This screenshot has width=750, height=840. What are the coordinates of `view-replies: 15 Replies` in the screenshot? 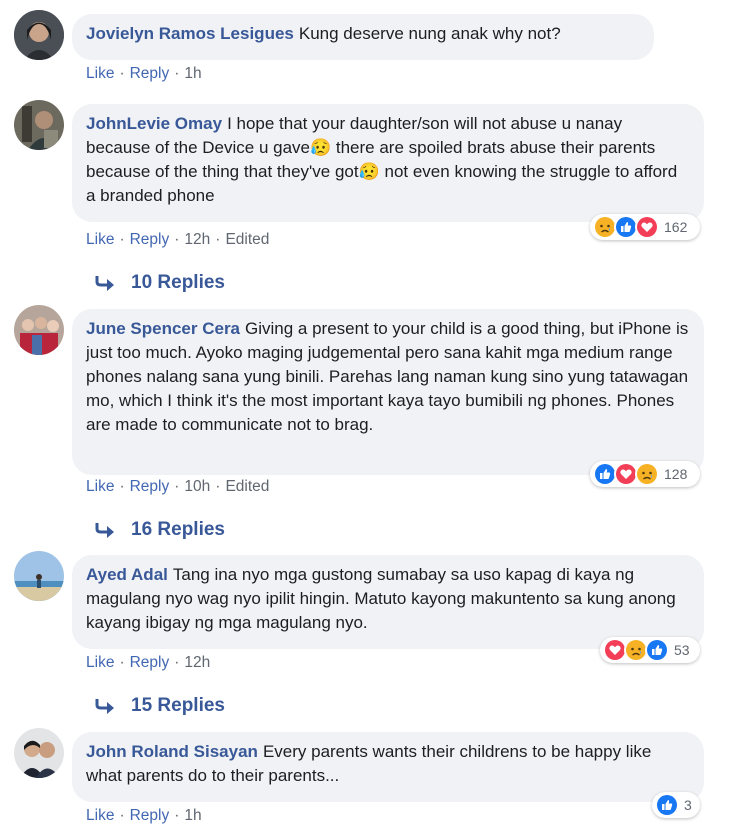 It's located at (160, 706).